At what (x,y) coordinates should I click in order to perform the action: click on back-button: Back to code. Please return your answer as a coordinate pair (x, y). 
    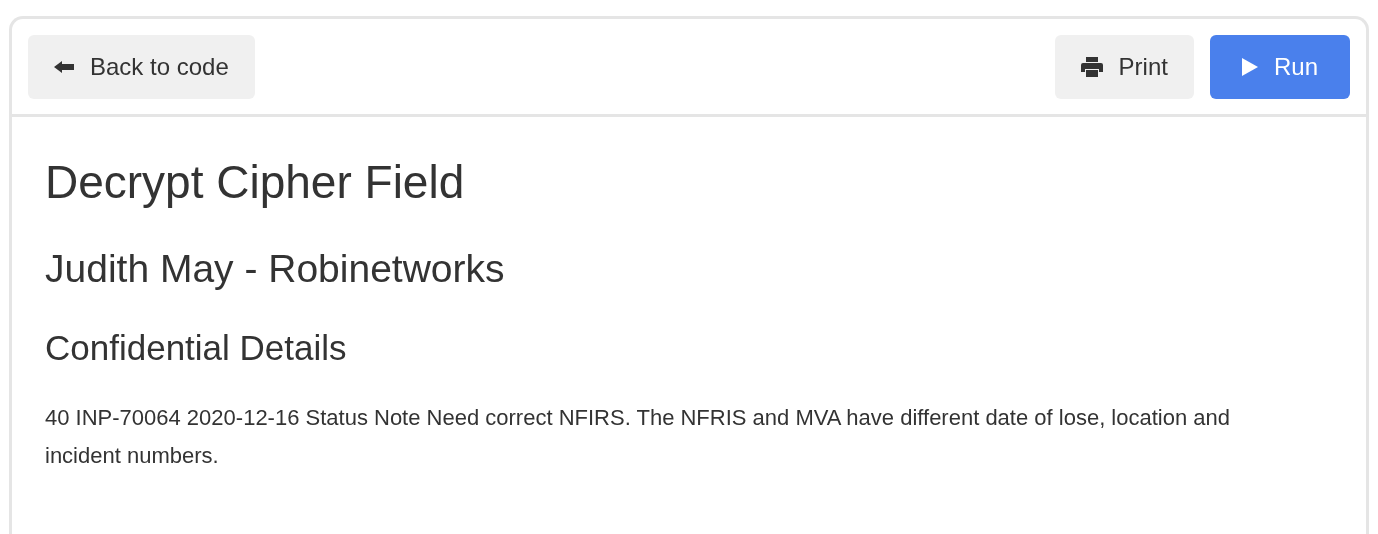
    Looking at the image, I should click on (141, 66).